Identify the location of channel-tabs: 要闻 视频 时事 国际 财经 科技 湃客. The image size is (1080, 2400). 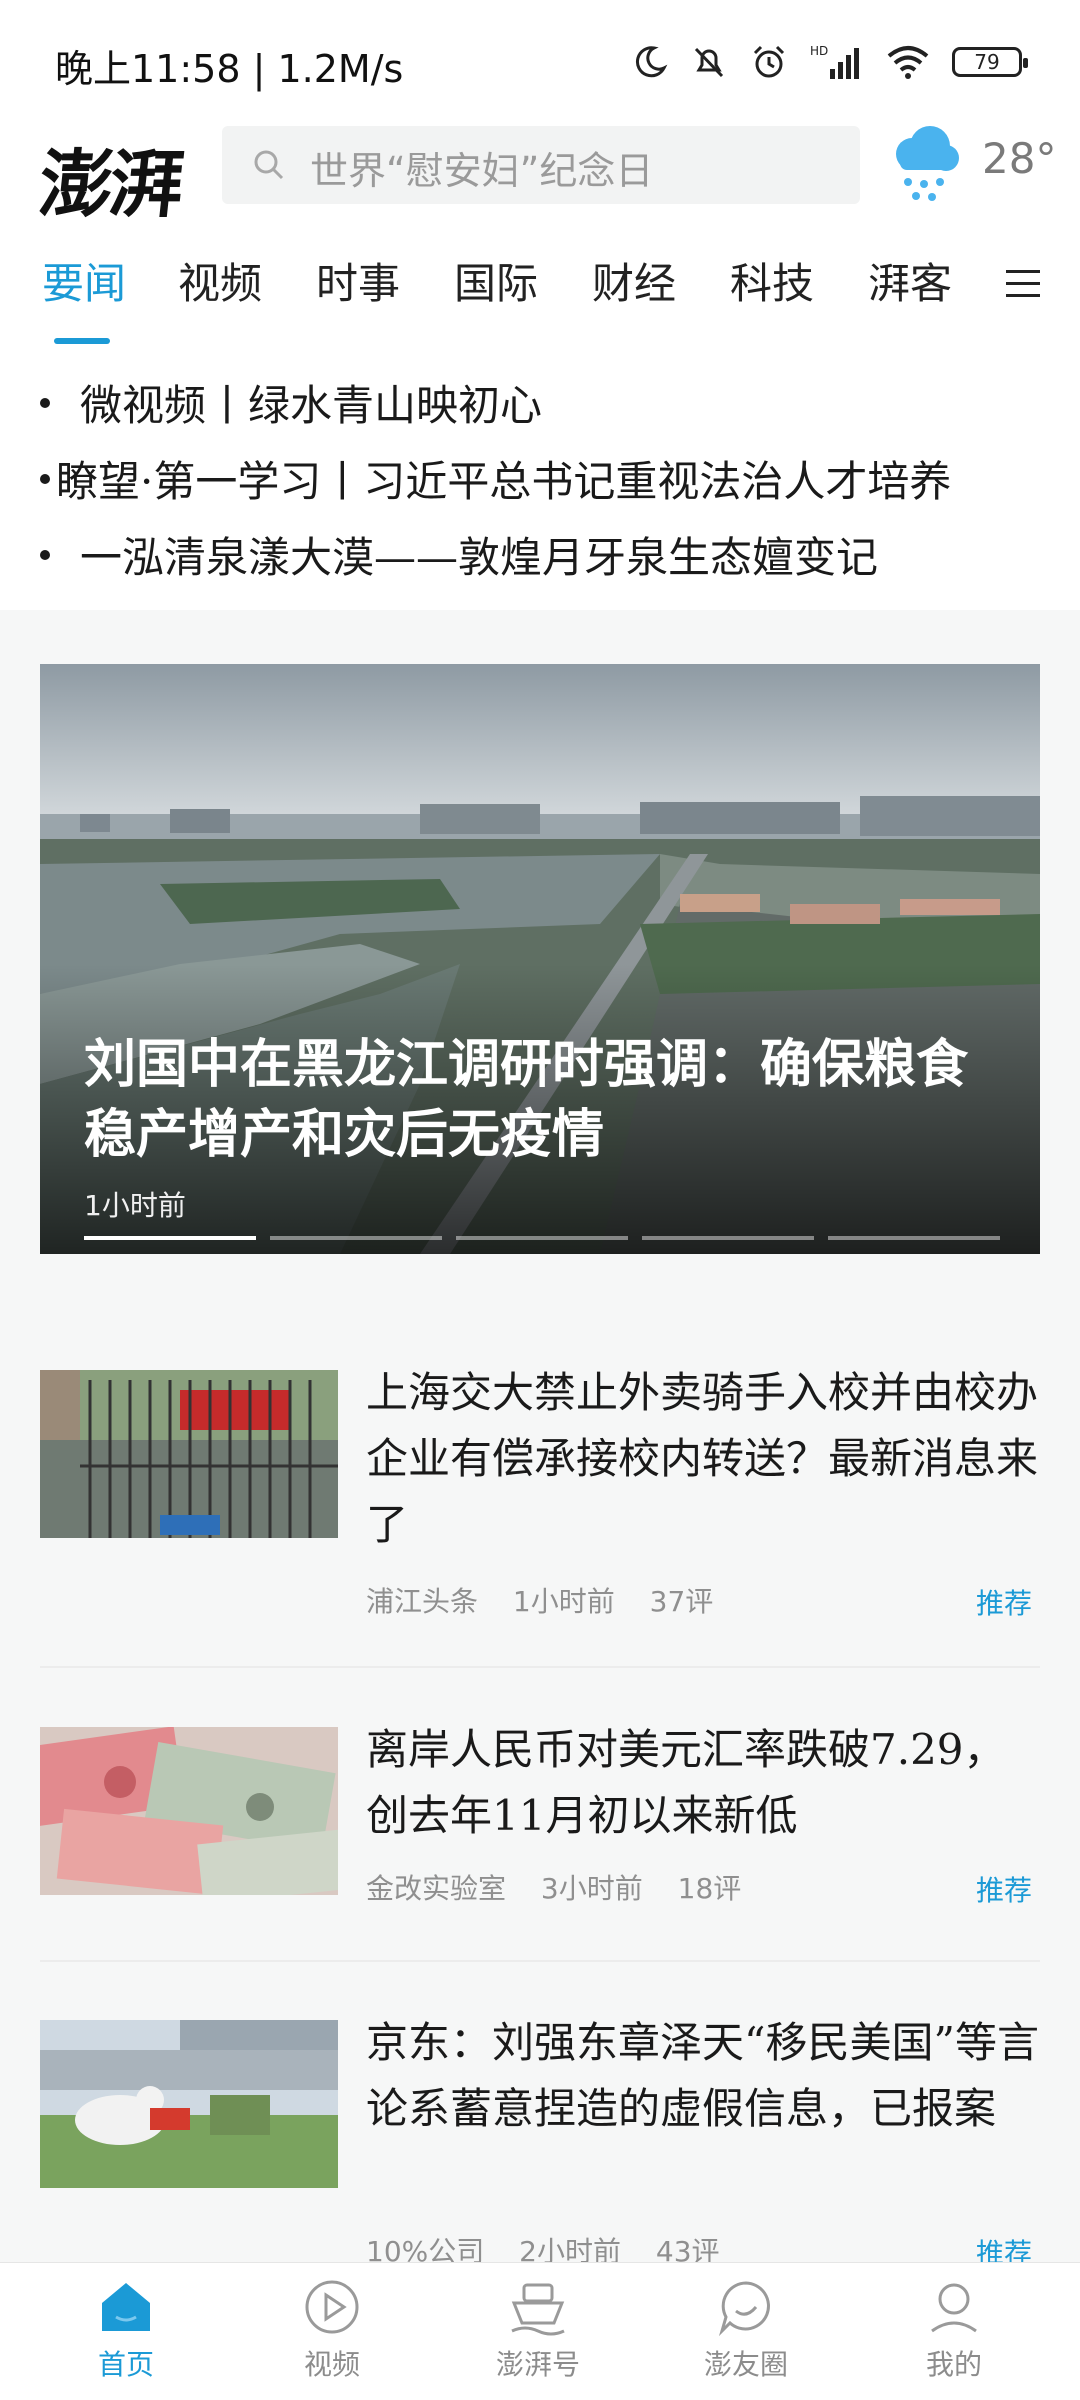
(540, 300).